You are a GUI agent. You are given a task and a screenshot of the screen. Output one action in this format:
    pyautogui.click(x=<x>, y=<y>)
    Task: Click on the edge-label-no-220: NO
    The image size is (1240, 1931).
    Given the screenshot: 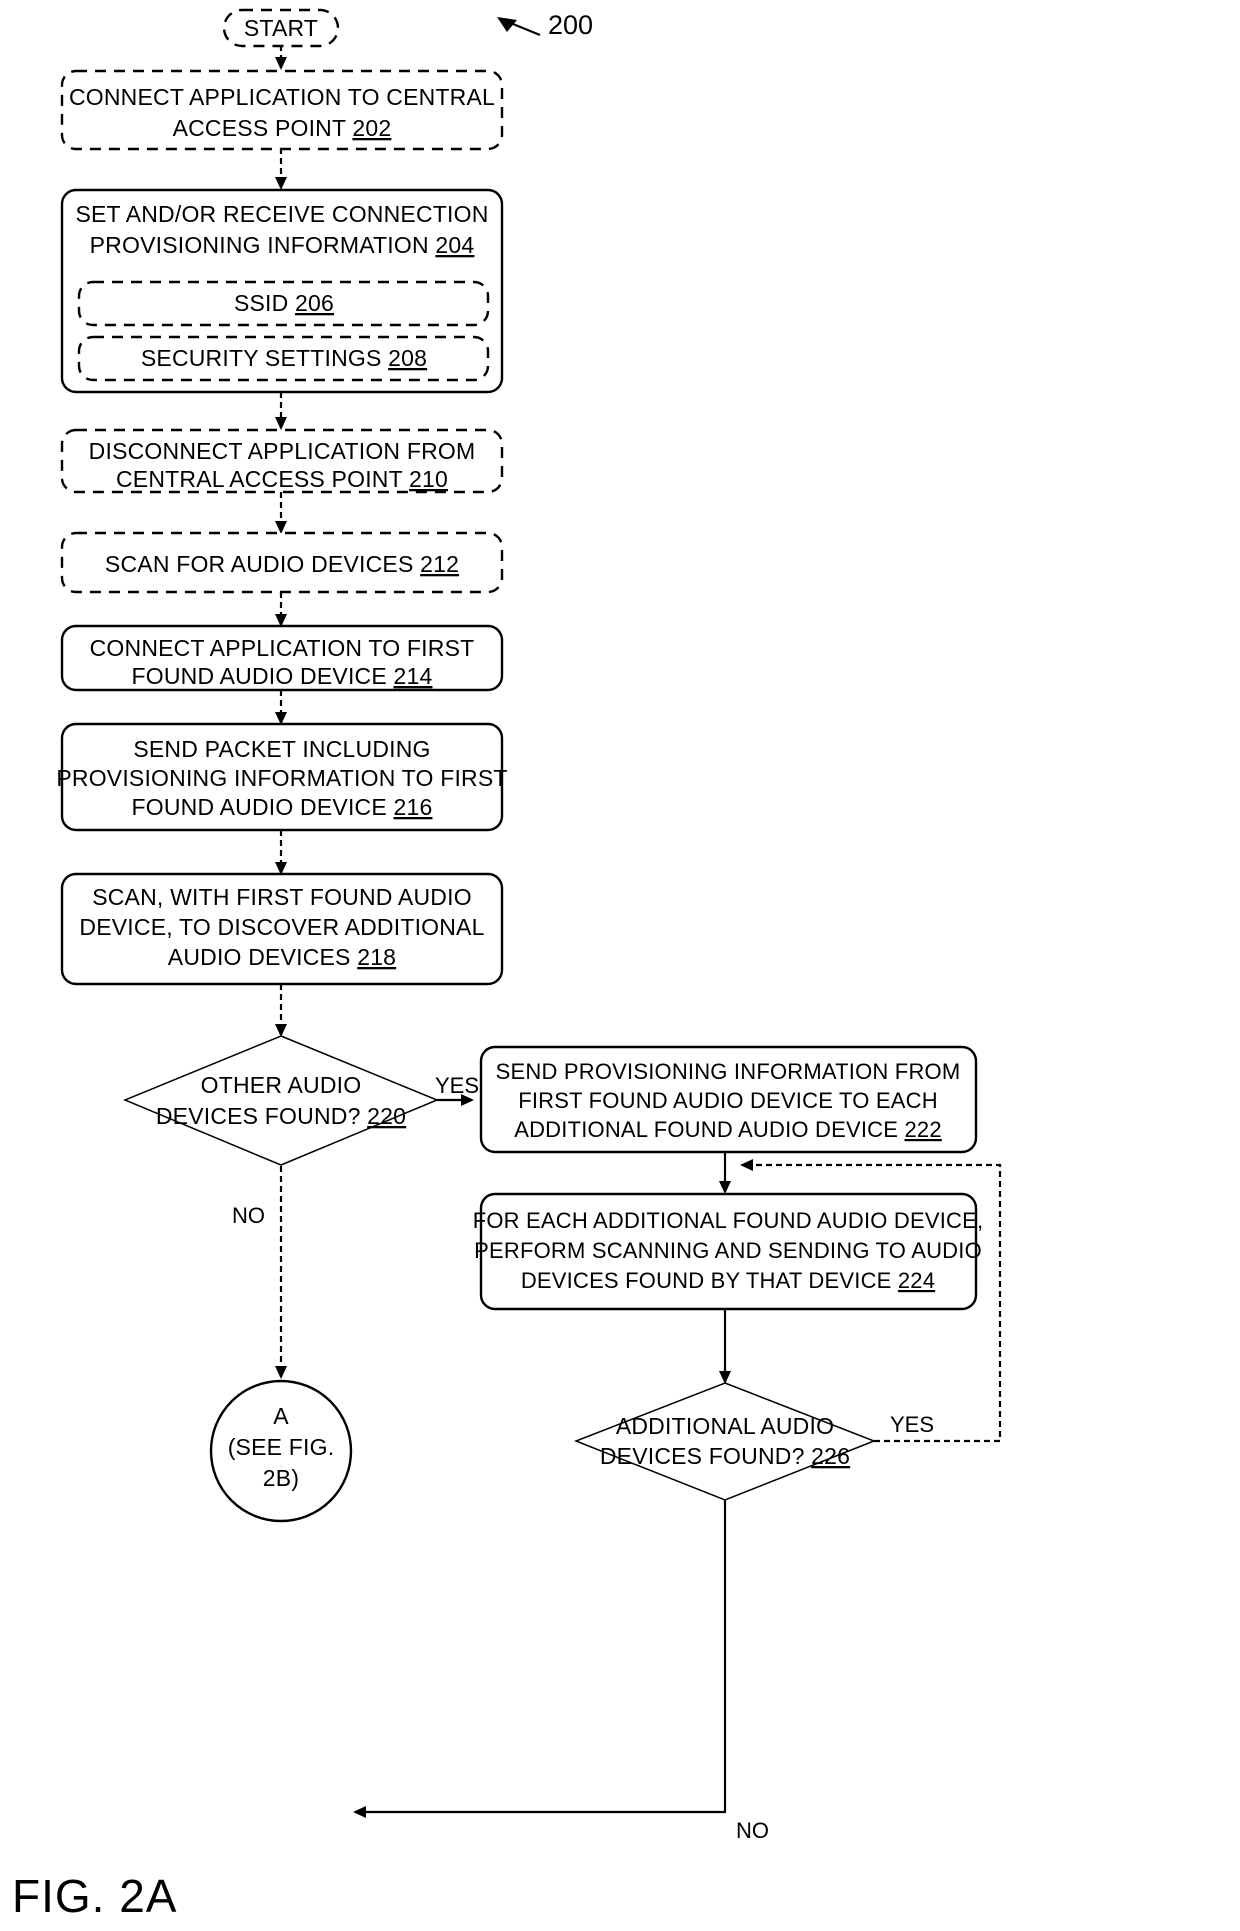 What is the action you would take?
    pyautogui.click(x=248, y=1215)
    